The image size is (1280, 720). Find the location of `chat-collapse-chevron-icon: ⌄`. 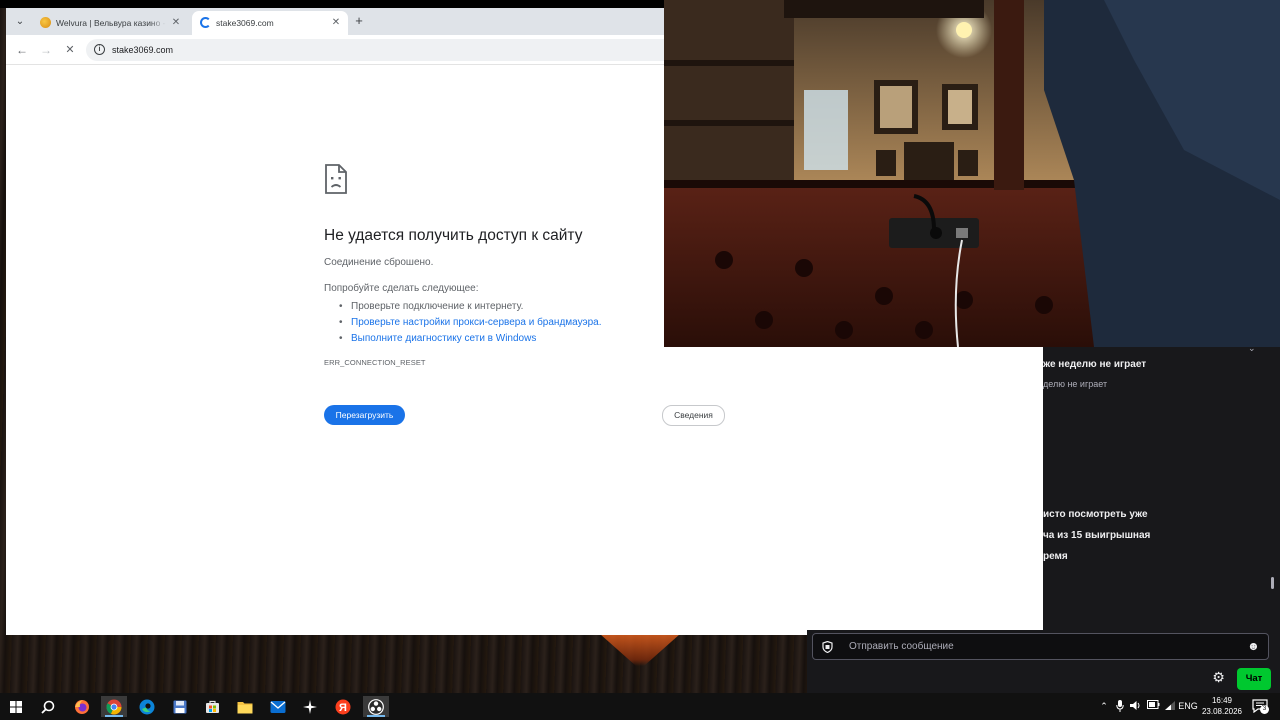

chat-collapse-chevron-icon: ⌄ is located at coordinates (1253, 348).